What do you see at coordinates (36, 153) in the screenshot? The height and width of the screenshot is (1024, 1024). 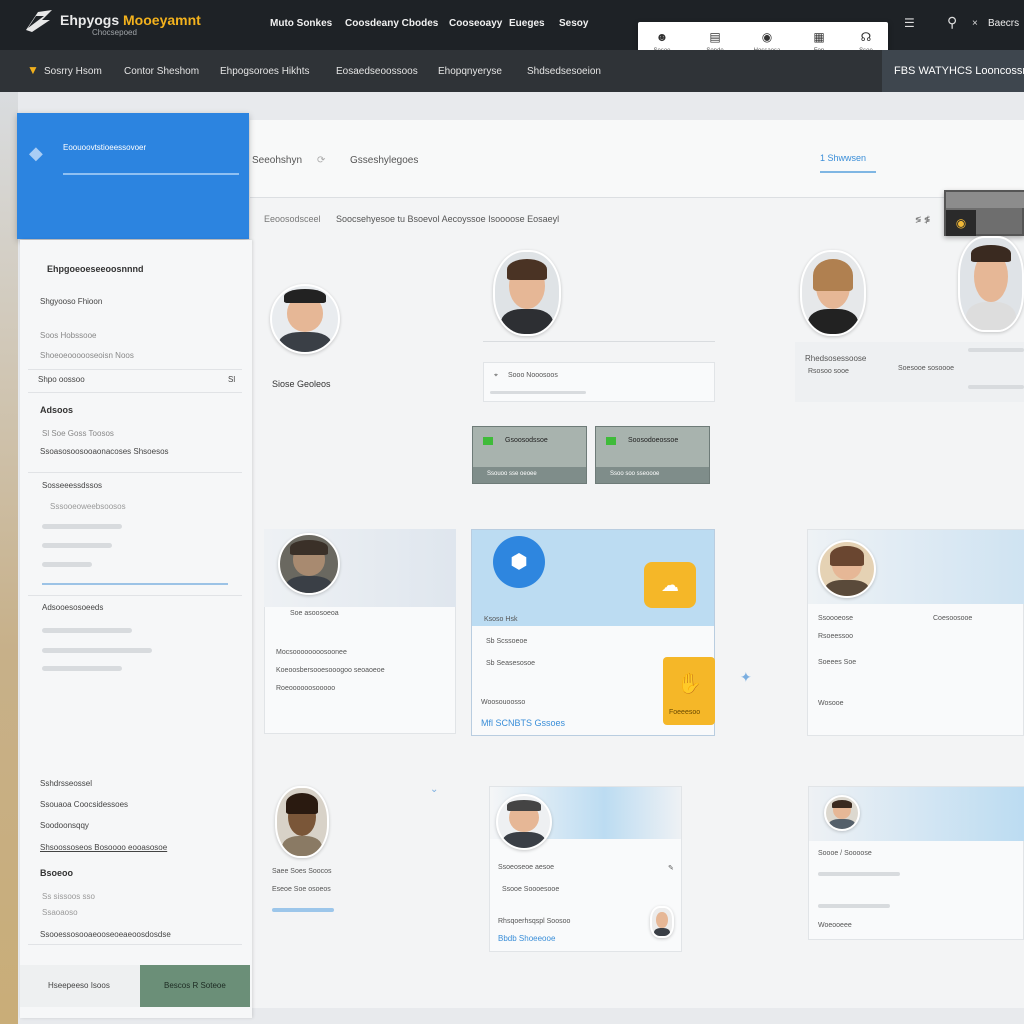 I see `chat-icon: ◆` at bounding box center [36, 153].